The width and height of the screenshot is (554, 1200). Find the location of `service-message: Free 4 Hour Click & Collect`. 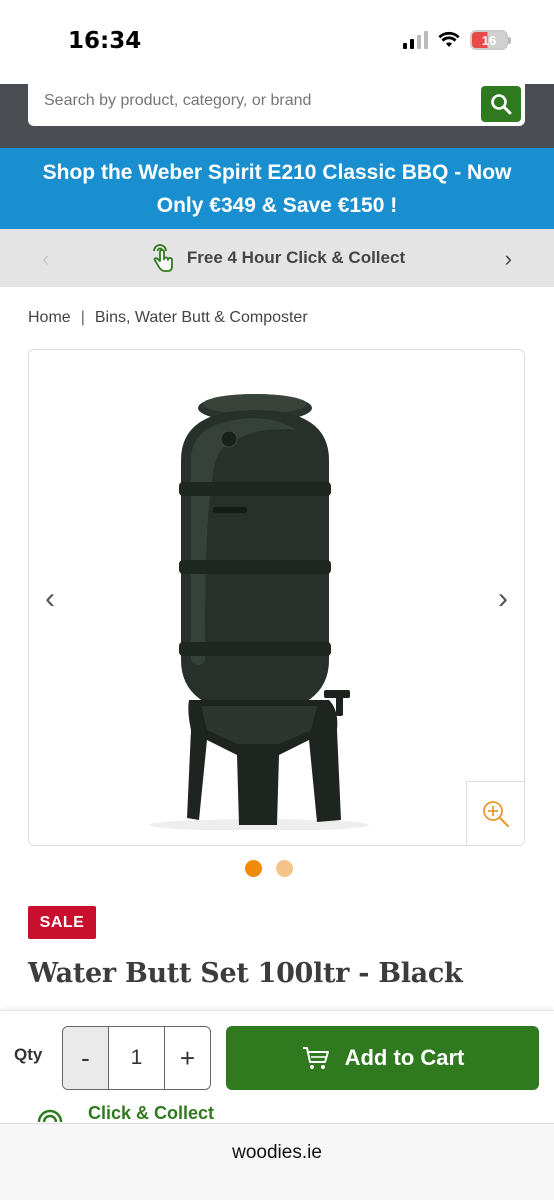

service-message: Free 4 Hour Click & Collect is located at coordinates (277, 258).